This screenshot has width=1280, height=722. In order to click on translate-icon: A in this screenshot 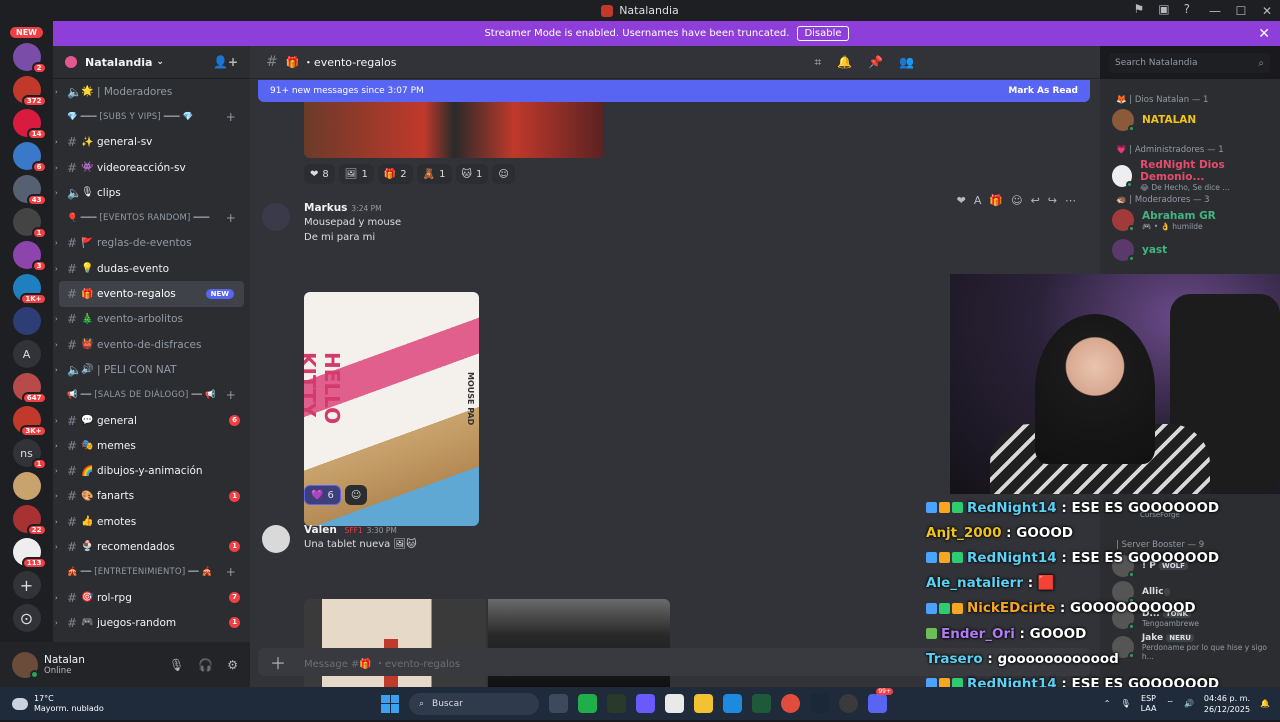, I will do `click(978, 200)`.